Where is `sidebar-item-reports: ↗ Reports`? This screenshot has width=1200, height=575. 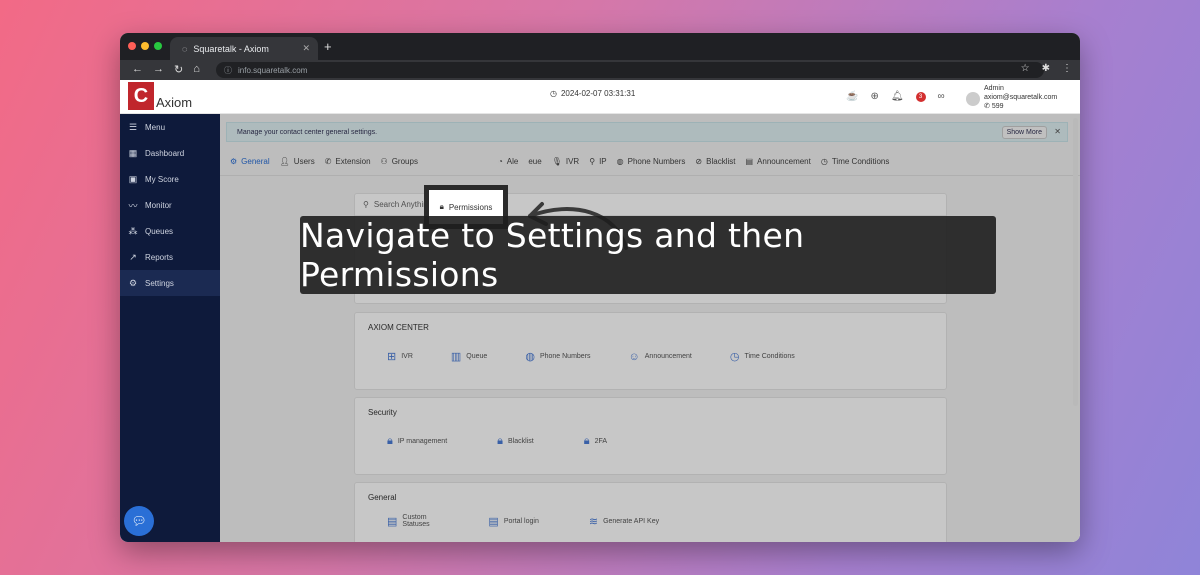
sidebar-item-reports: ↗ Reports is located at coordinates (170, 257).